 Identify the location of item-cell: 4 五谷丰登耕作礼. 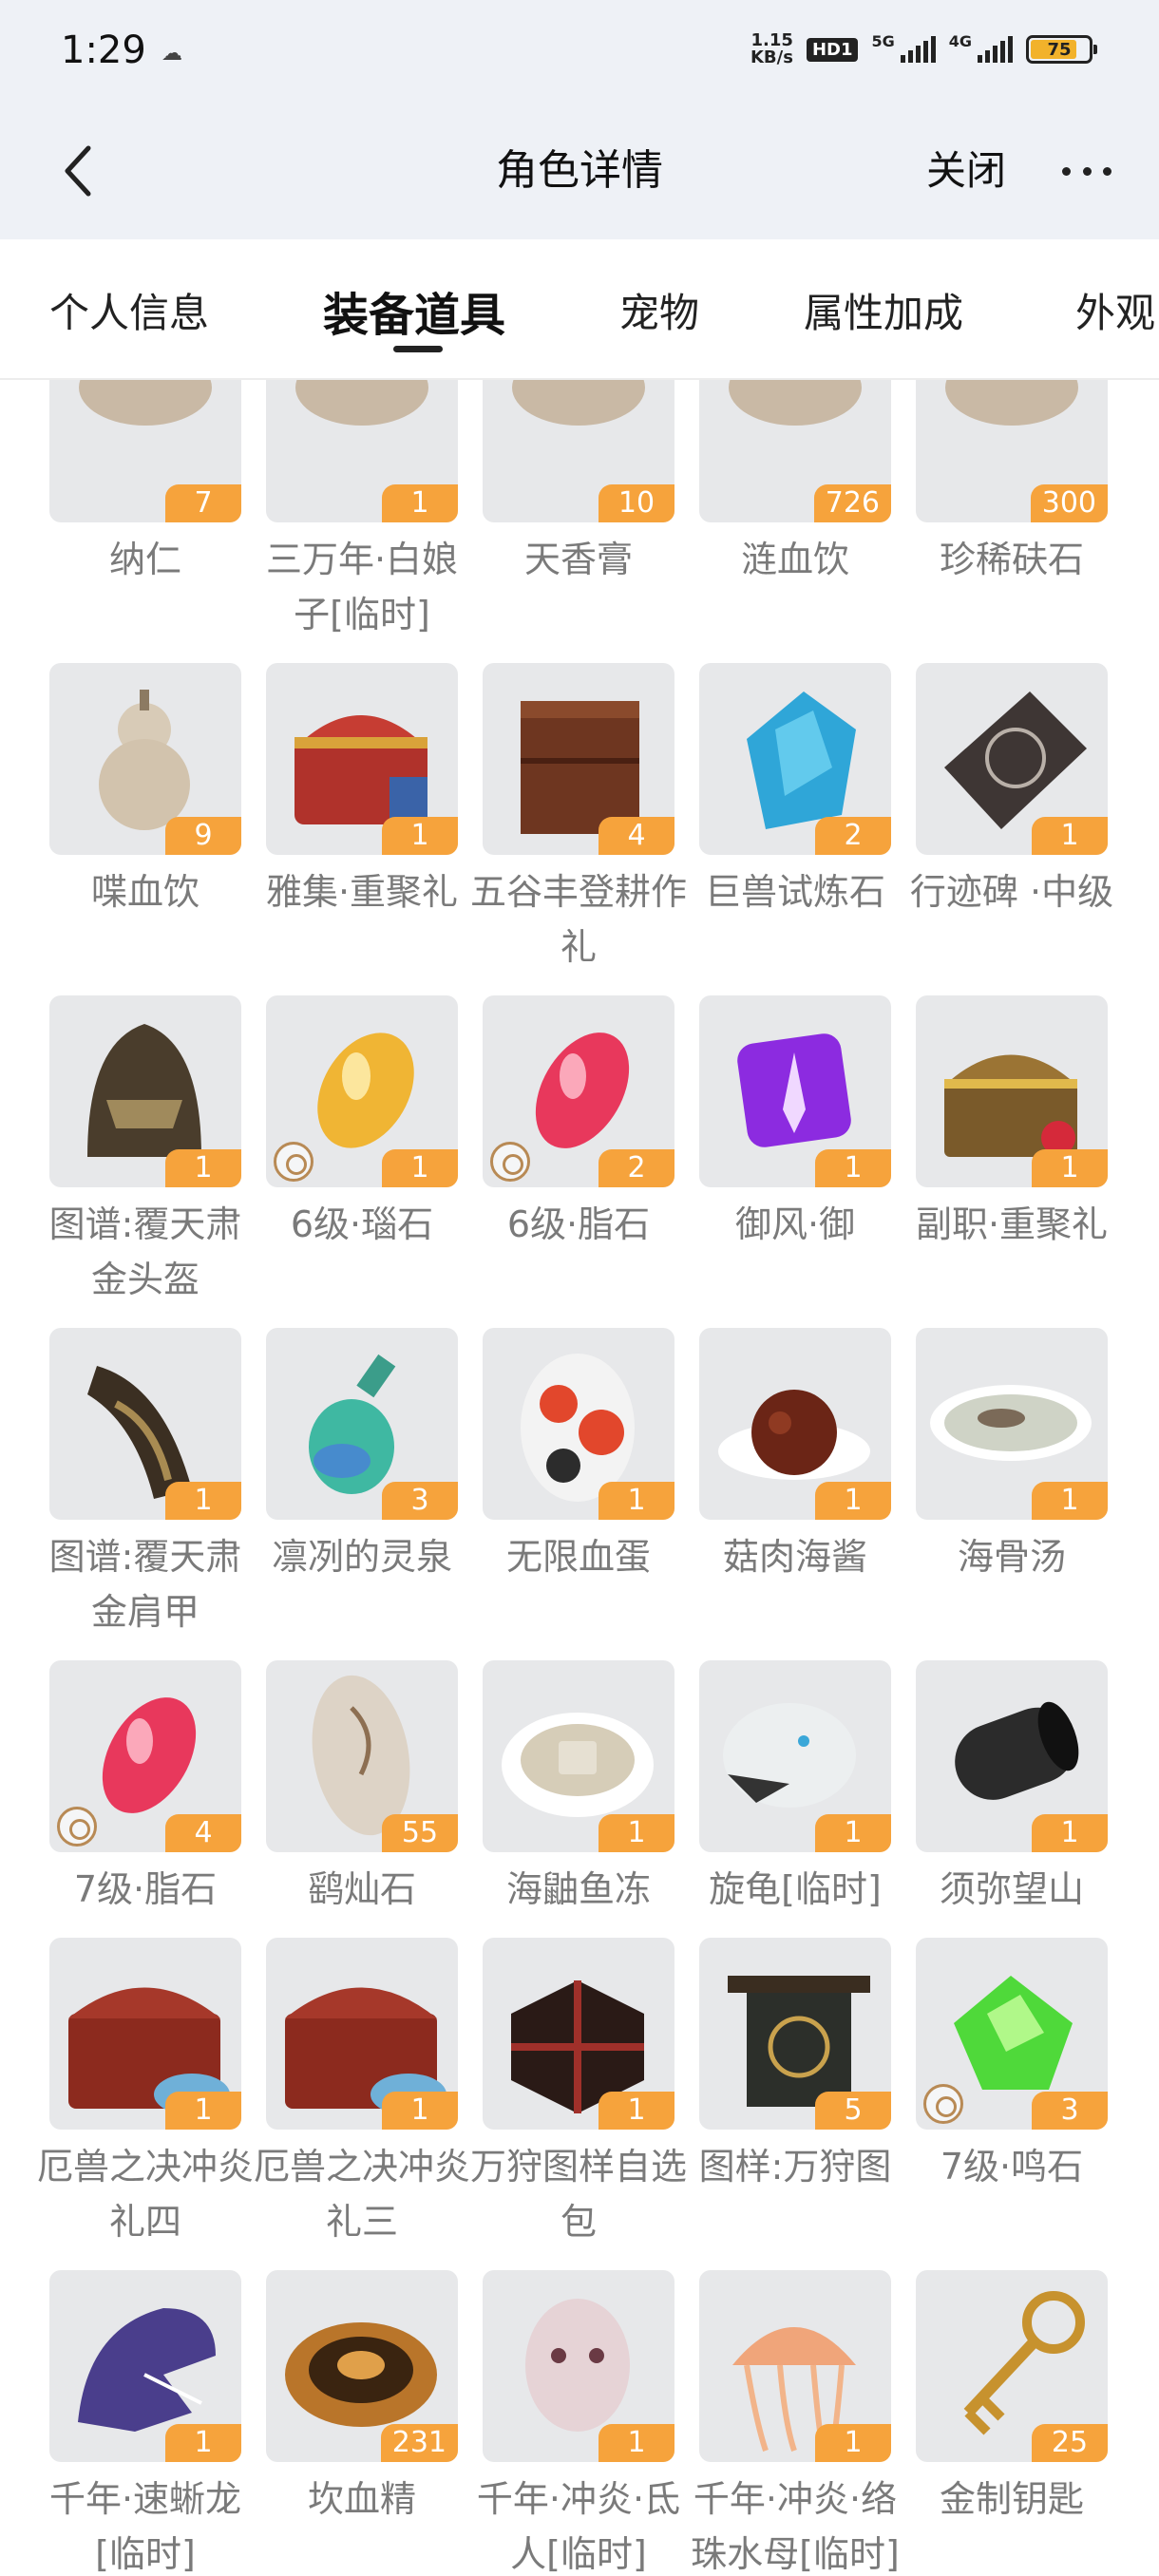
(578, 819).